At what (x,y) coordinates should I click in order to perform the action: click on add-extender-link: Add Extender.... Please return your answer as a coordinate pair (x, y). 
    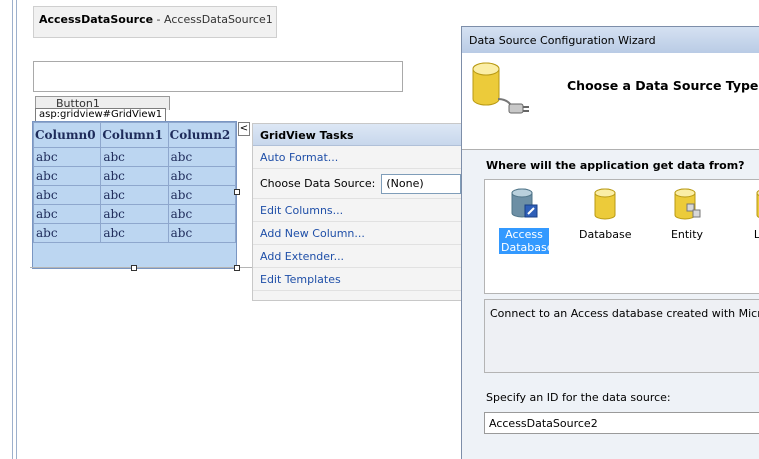
    Looking at the image, I should click on (357, 256).